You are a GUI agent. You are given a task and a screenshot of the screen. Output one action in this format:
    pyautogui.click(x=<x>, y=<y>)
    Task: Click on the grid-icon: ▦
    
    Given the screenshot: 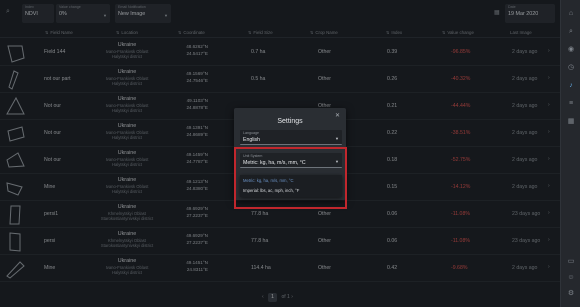 What is the action you would take?
    pyautogui.click(x=571, y=122)
    